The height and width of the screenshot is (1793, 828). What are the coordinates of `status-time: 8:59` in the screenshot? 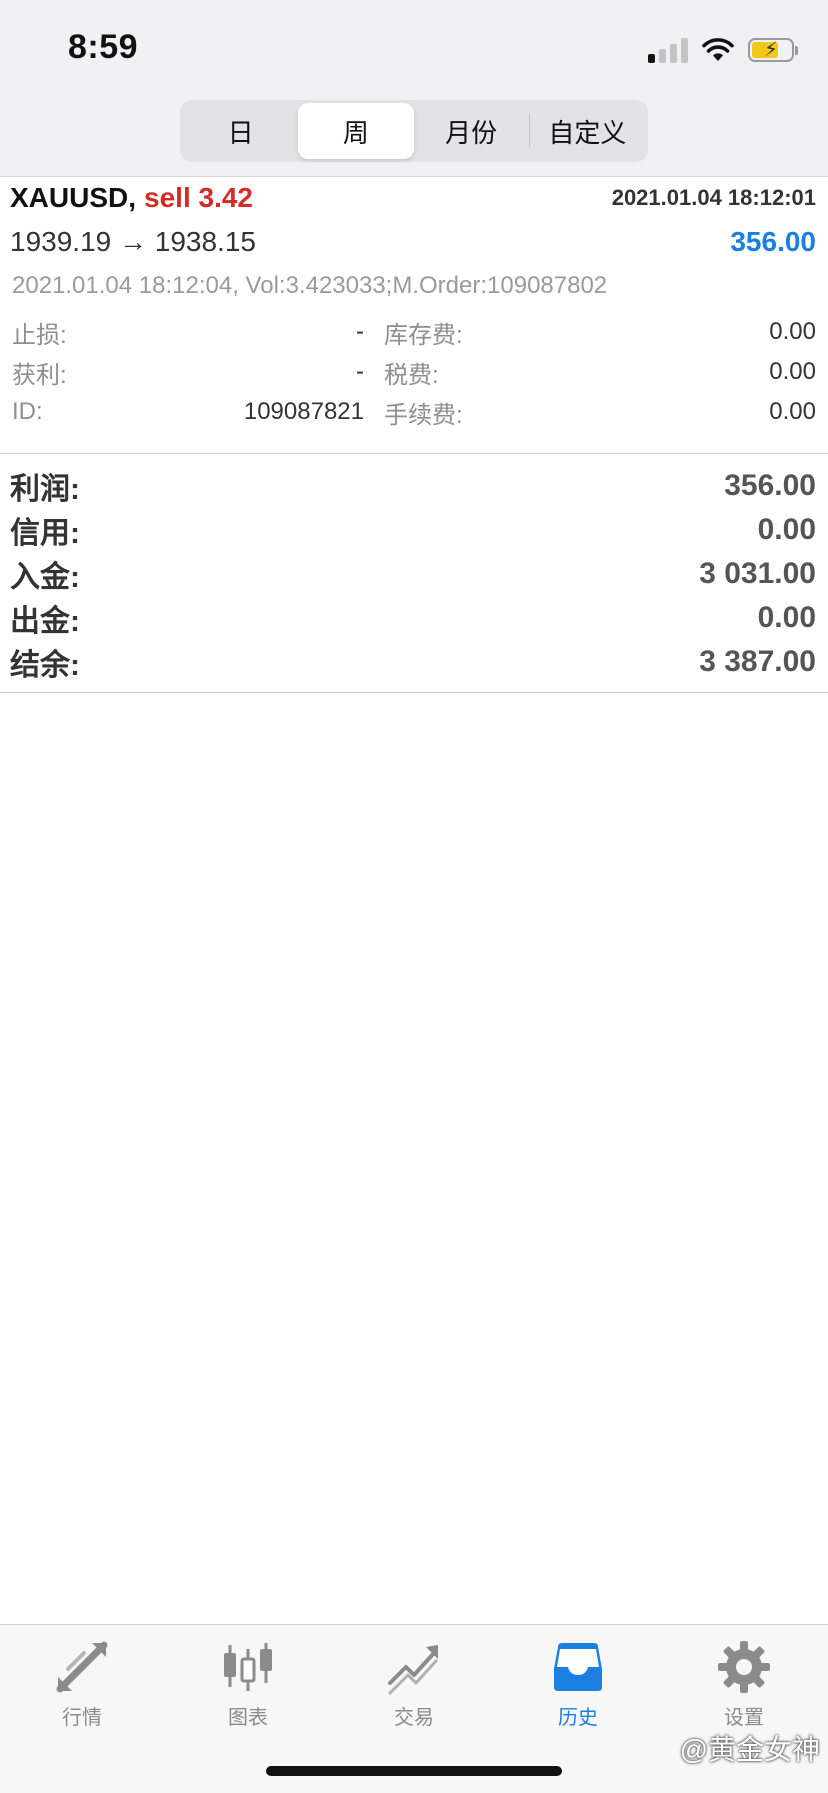 It's located at (103, 47).